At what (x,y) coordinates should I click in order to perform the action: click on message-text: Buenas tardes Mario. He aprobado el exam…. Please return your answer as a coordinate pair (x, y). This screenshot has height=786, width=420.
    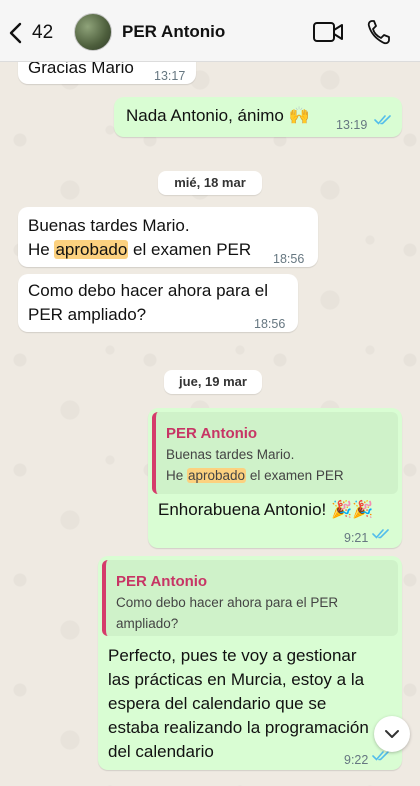
    Looking at the image, I should click on (140, 237).